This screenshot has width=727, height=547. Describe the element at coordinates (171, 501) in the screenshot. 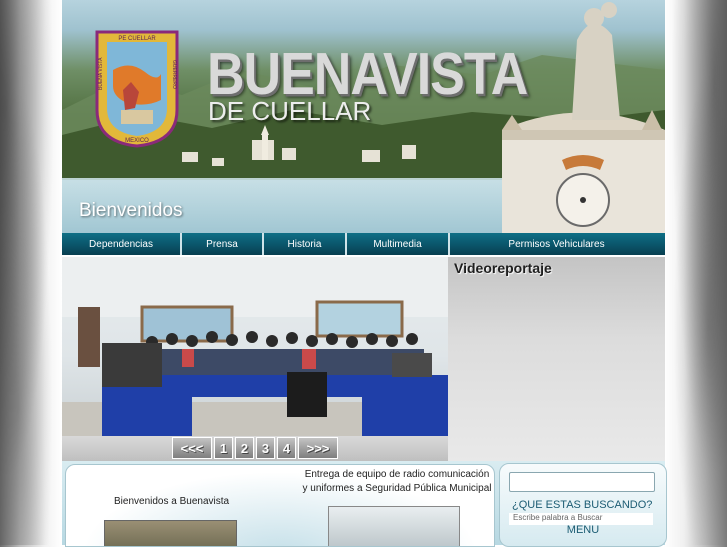

I see `news-left-heading: Bienvenidos a Buenavista` at that location.